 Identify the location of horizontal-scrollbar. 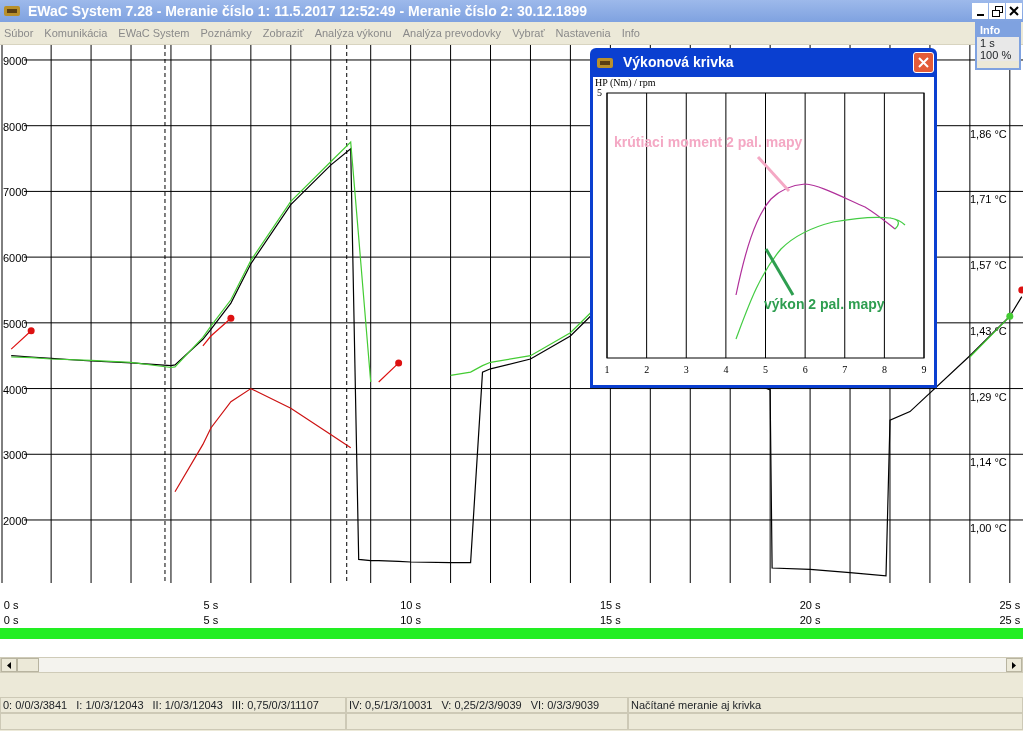
(511, 665).